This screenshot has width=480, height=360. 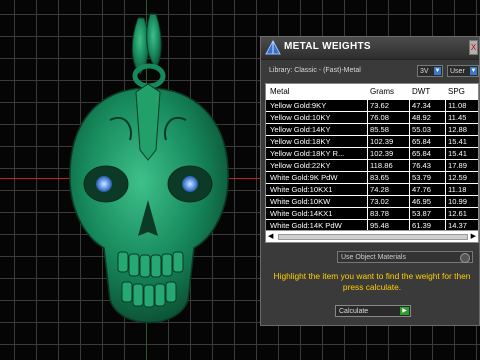 What do you see at coordinates (424, 71) in the screenshot?
I see `unit-select-value: 3V` at bounding box center [424, 71].